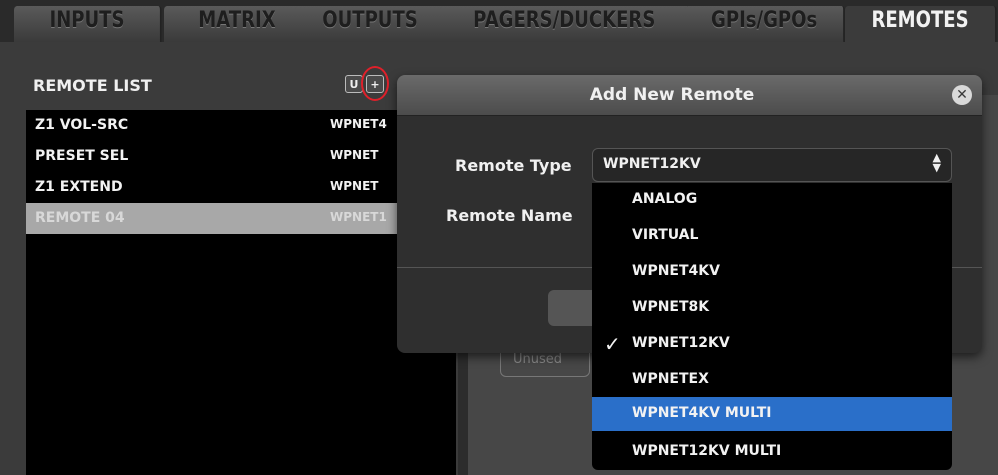 This screenshot has width=998, height=475. What do you see at coordinates (772, 165) in the screenshot?
I see `remote-type-select: WPNET12KV ▲ ▼` at bounding box center [772, 165].